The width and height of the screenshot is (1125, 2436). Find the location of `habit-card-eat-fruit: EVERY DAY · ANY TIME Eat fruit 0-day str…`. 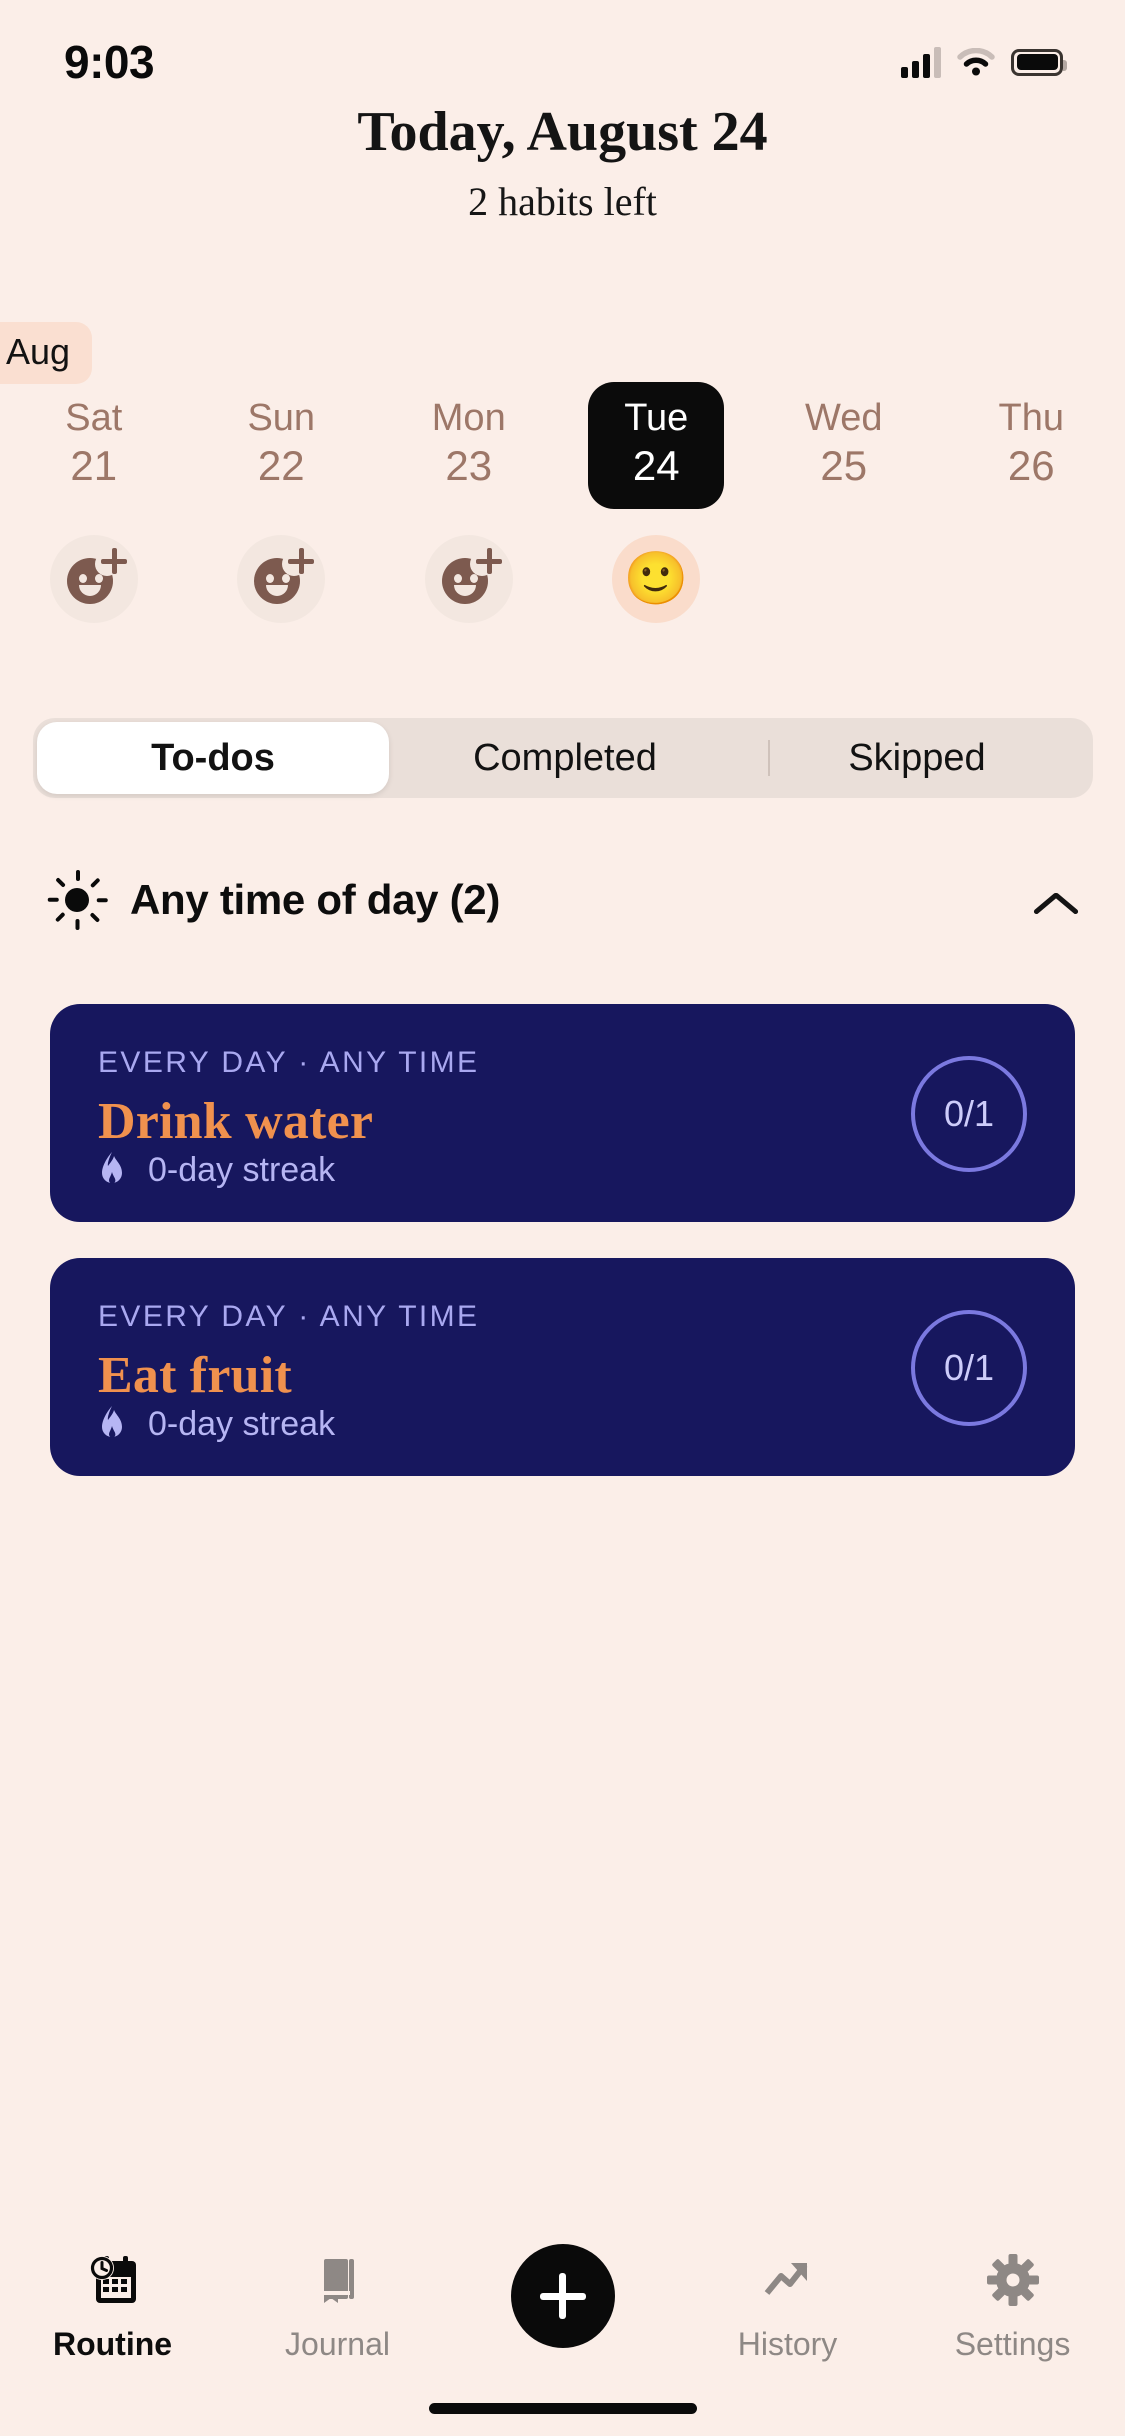

habit-card-eat-fruit: EVERY DAY · ANY TIME Eat fruit 0-day str… is located at coordinates (562, 1367).